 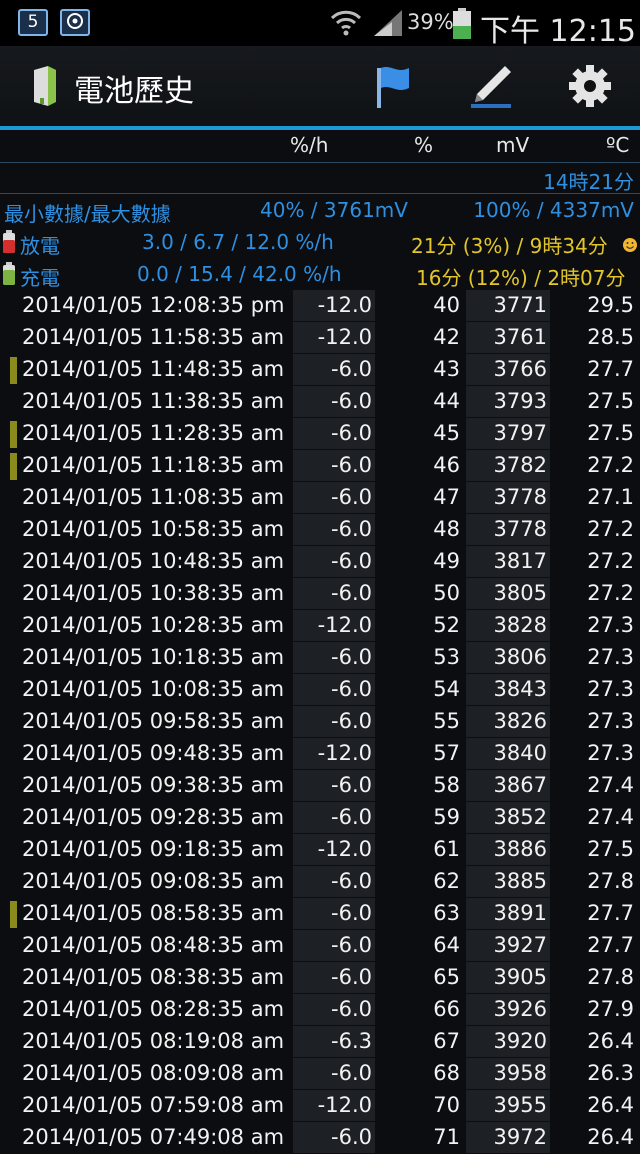 What do you see at coordinates (320, 1042) in the screenshot?
I see `history-row: 2014/01/05 08:19:08 am -6.3 67 3920 26.4` at bounding box center [320, 1042].